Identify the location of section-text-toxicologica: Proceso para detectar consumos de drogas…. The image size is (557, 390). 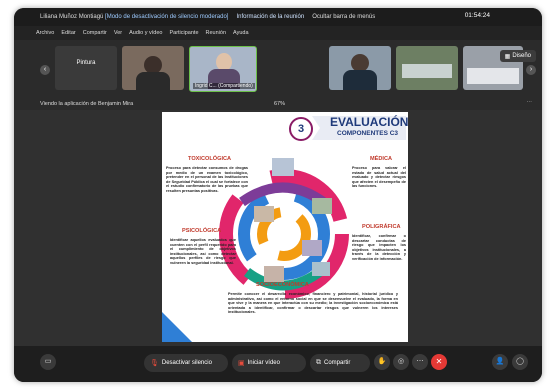
(207, 179).